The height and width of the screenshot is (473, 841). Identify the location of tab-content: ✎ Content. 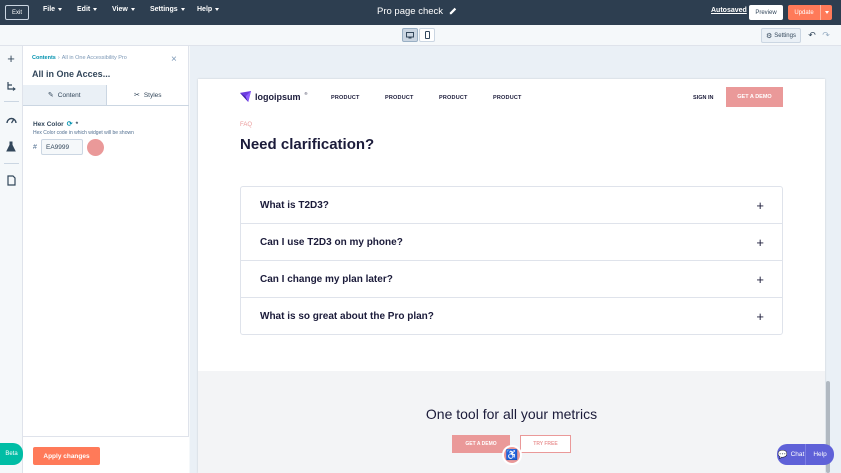
(65, 95).